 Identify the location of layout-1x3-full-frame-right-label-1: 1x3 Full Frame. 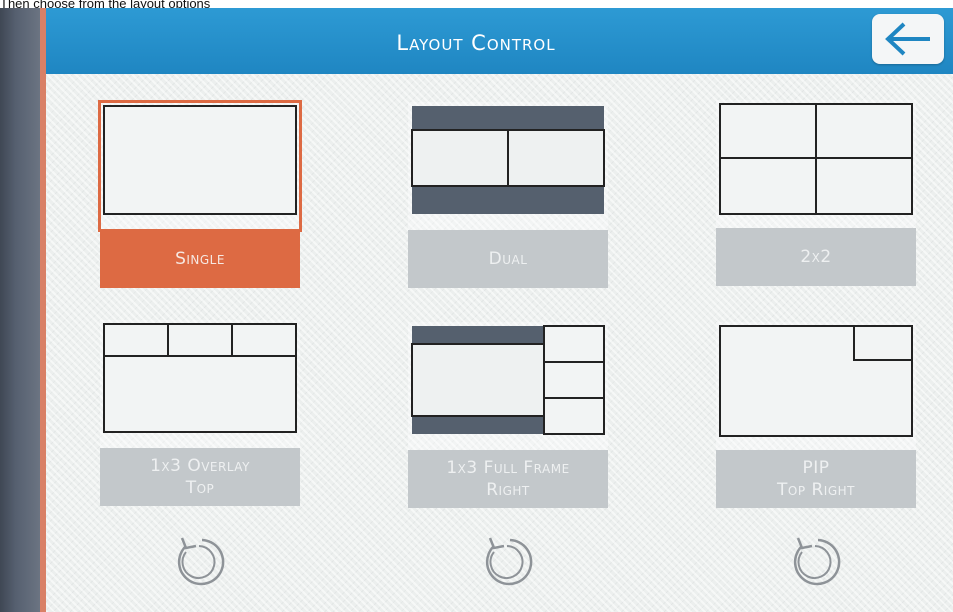
(508, 468).